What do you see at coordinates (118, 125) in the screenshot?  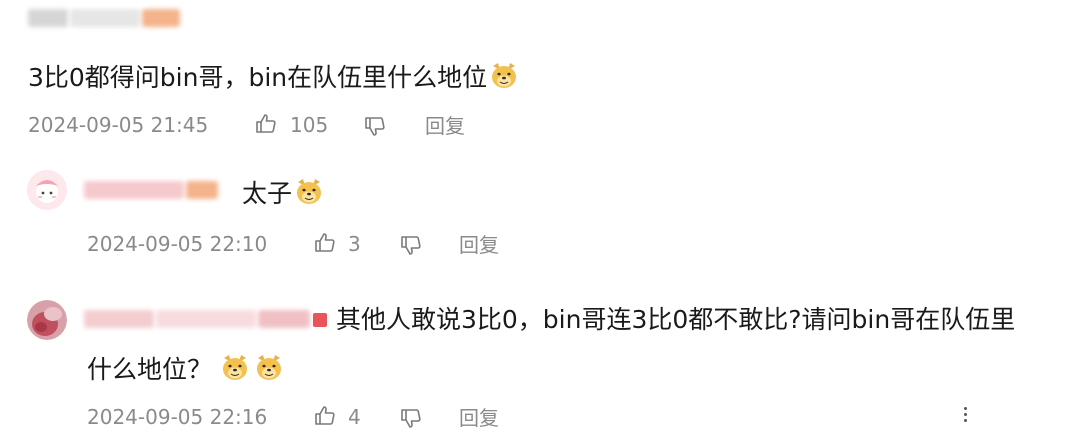 I see `timestamp: 2024-09-05 21:45` at bounding box center [118, 125].